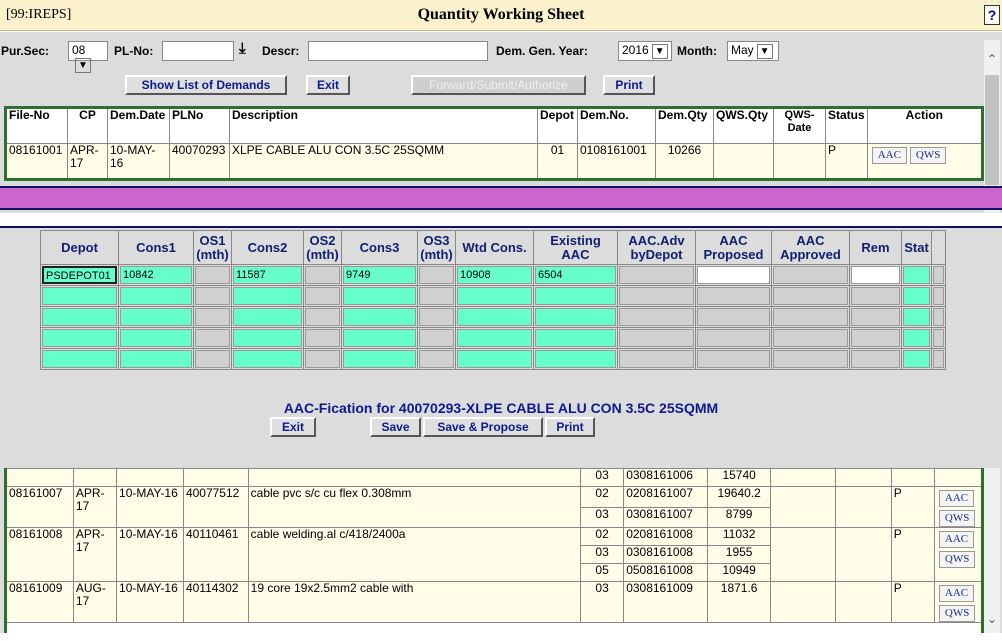  I want to click on depot-field: PSDEPOT01, so click(79, 275).